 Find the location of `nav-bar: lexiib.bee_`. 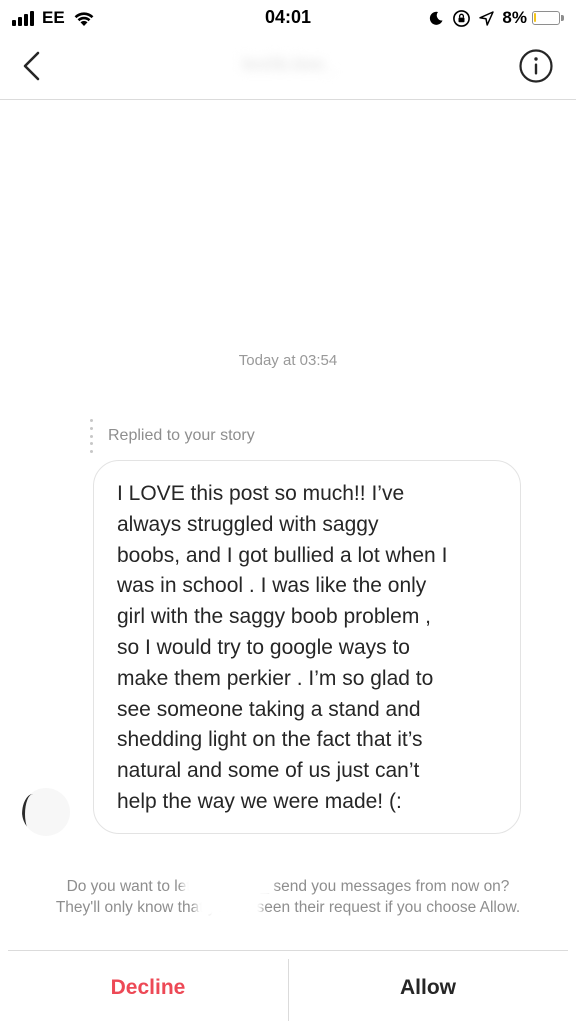

nav-bar: lexiib.bee_ is located at coordinates (288, 68).